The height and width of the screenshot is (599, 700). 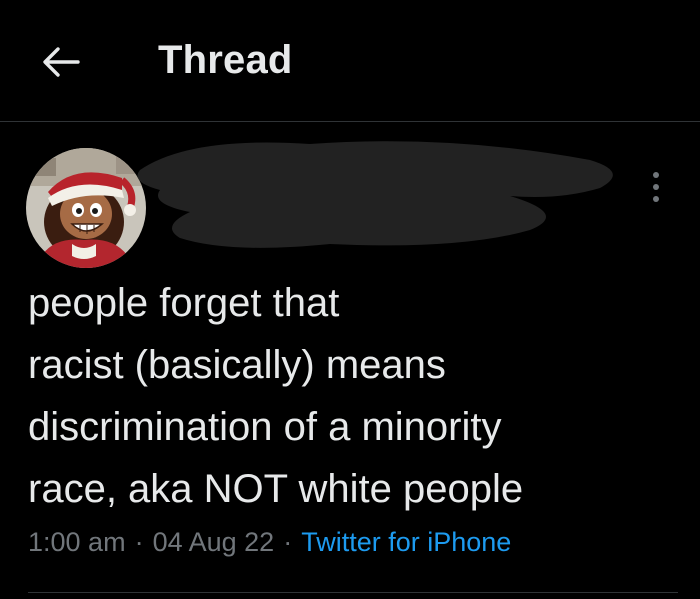 I want to click on tweet-metadata: 1:00 am · 04 Aug 22 · Twitter for iPhone, so click(x=269, y=542).